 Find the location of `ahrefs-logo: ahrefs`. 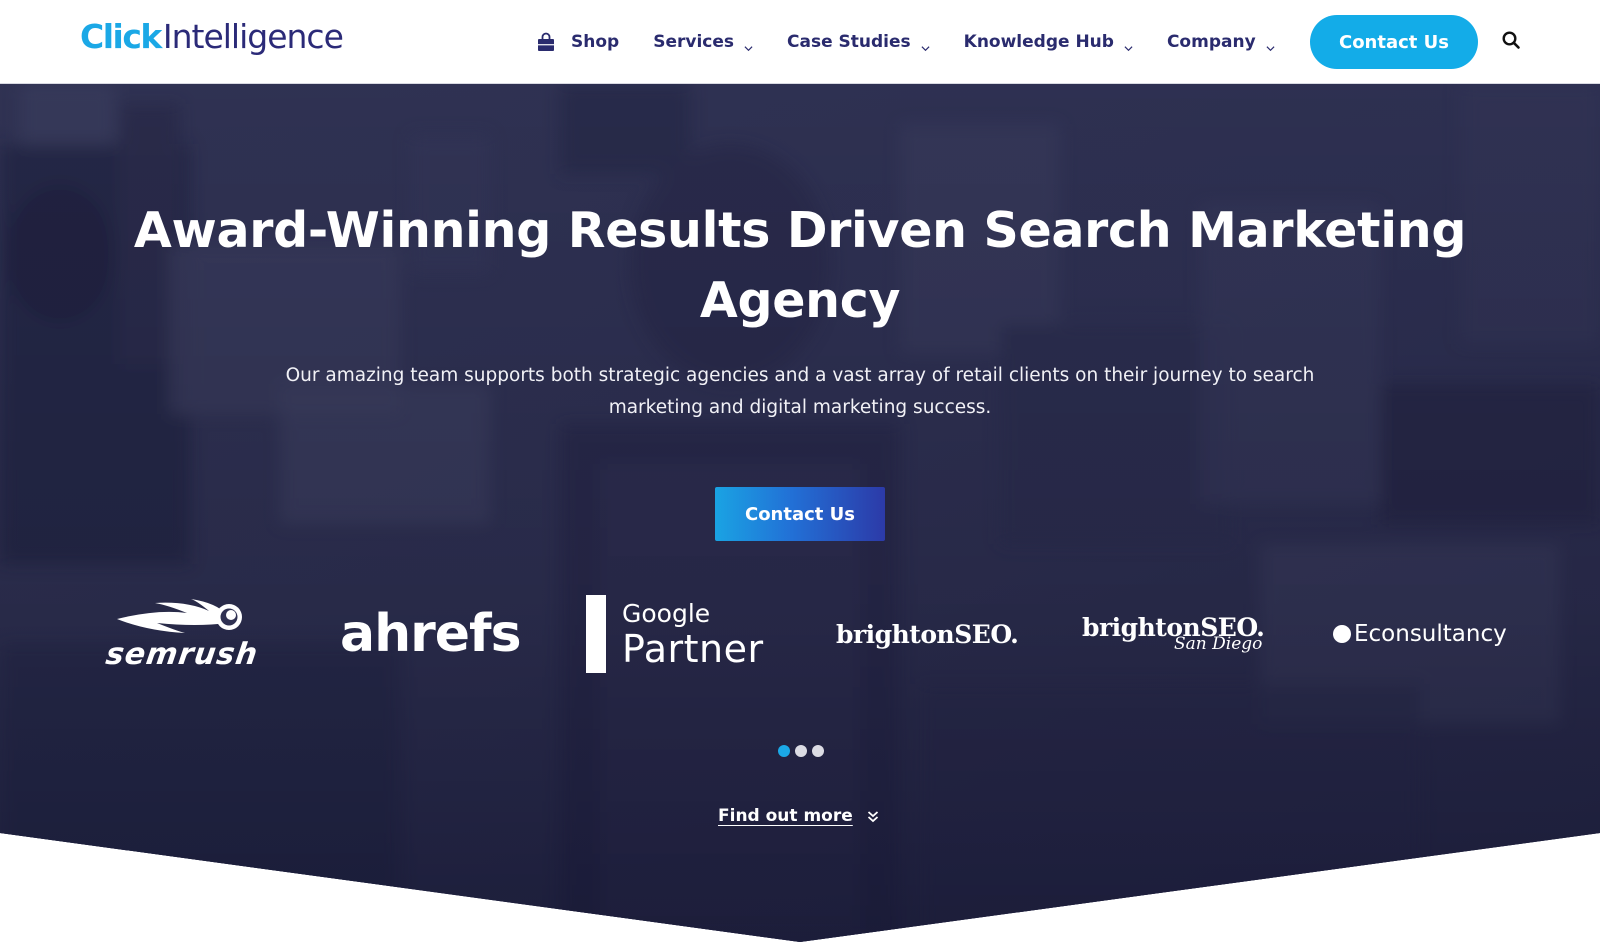

ahrefs-logo: ahrefs is located at coordinates (431, 634).